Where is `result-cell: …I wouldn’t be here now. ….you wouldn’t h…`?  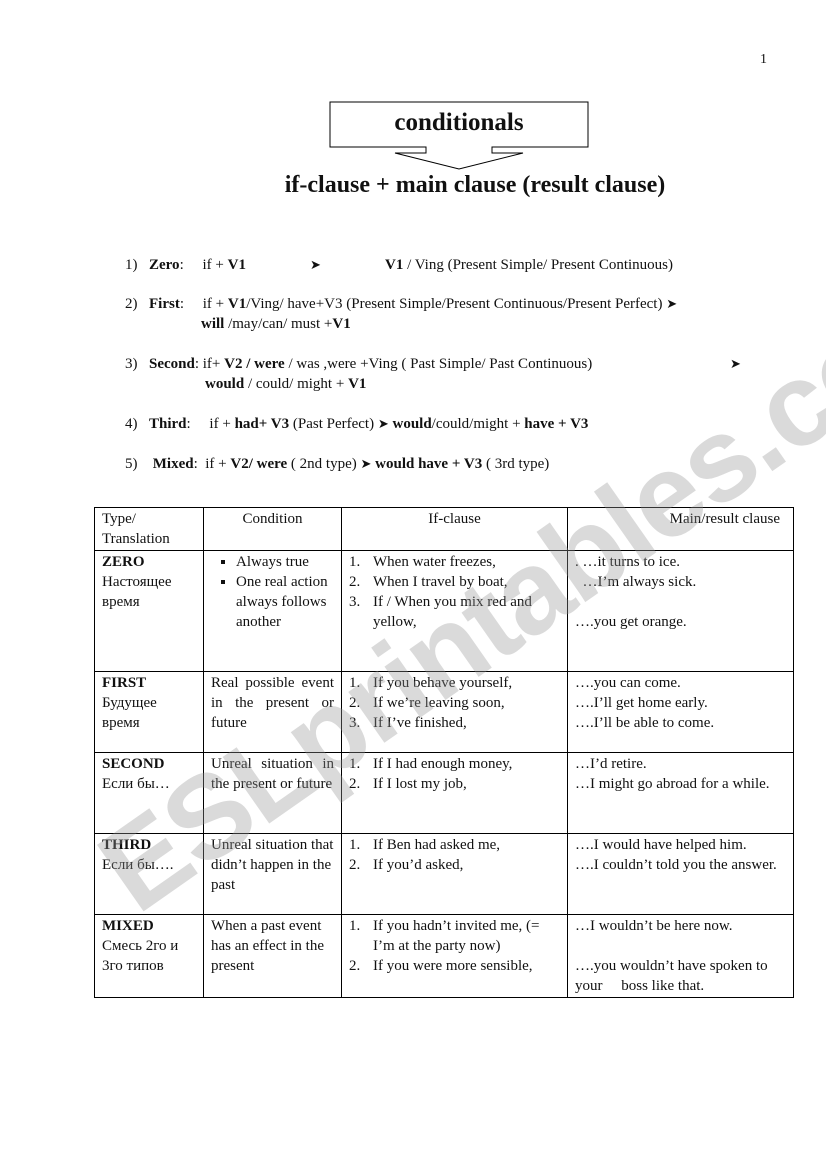 result-cell: …I wouldn’t be here now. ….you wouldn’t h… is located at coordinates (680, 956).